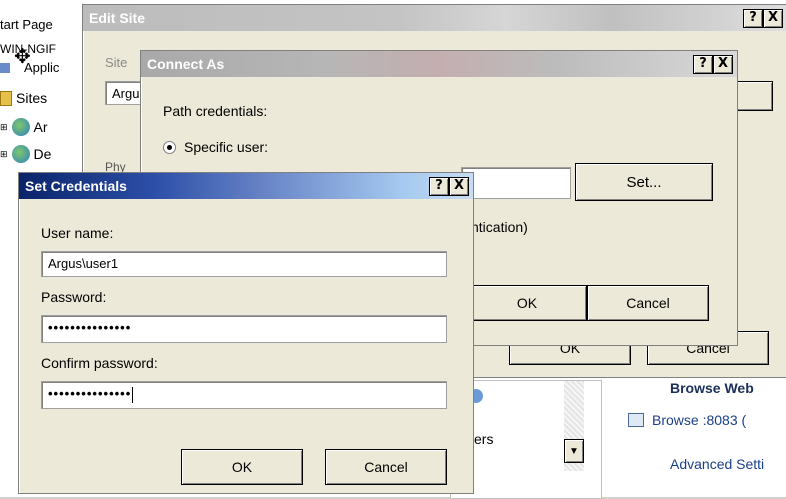 Image resolution: width=786 pixels, height=499 pixels. Describe the element at coordinates (712, 388) in the screenshot. I see `browse-web-header: Browse Web` at that location.